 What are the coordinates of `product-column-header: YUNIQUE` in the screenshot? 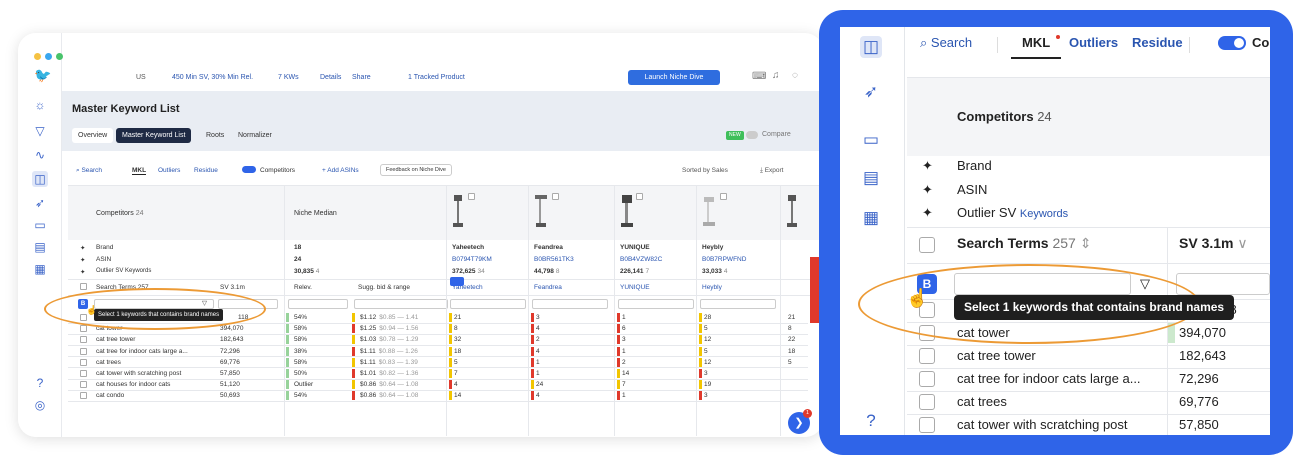 It's located at (635, 287).